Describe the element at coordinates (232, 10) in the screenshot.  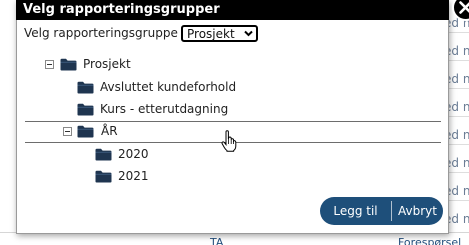
I see `dialog-titlebar: Velg rapporteringsgrupper` at that location.